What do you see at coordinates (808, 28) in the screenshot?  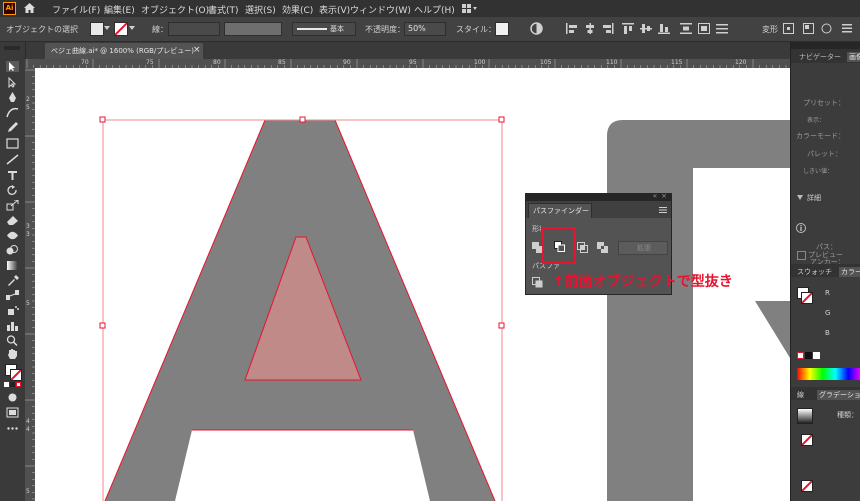 I see `isolate-icon` at bounding box center [808, 28].